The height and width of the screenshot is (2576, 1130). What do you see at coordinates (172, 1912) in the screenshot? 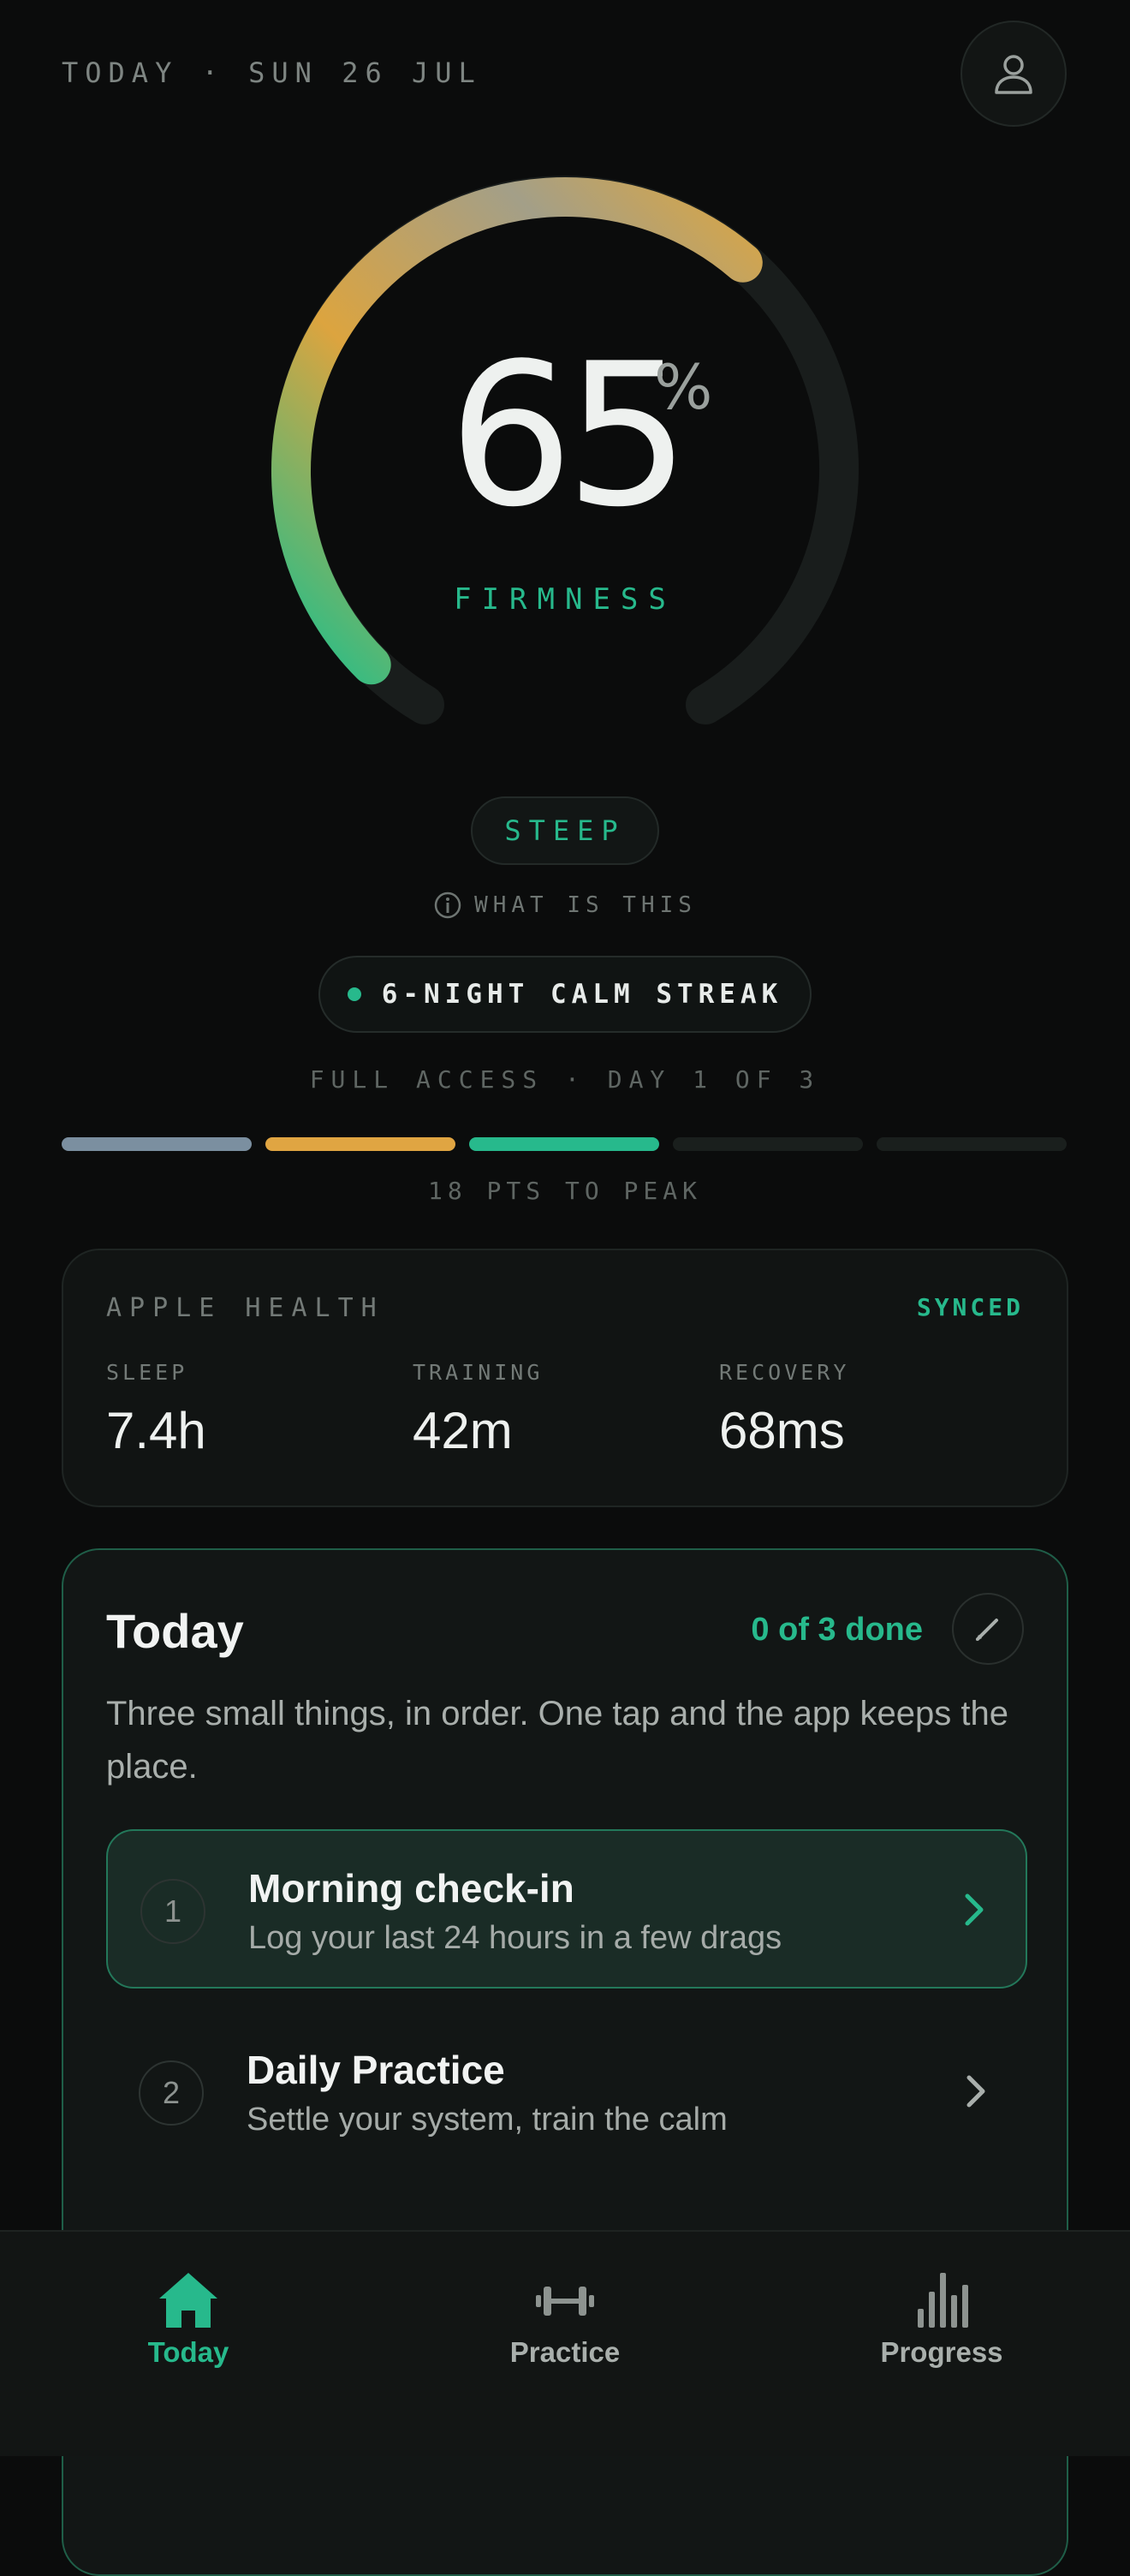
I see `task-number: 1` at bounding box center [172, 1912].